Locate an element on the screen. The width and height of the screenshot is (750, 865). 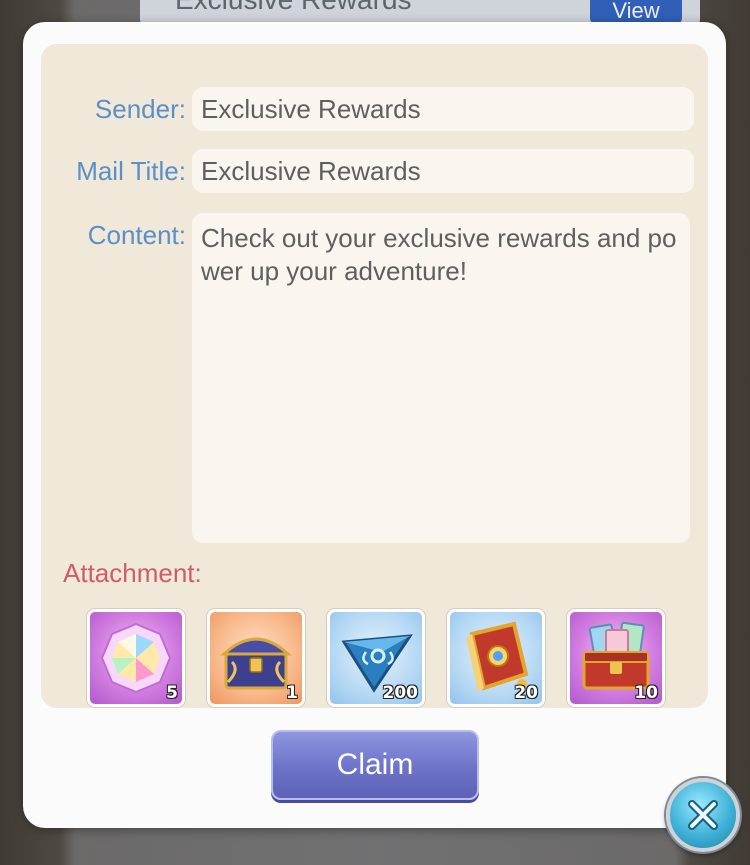
attachment-item-crystal: 200 is located at coordinates (376, 658).